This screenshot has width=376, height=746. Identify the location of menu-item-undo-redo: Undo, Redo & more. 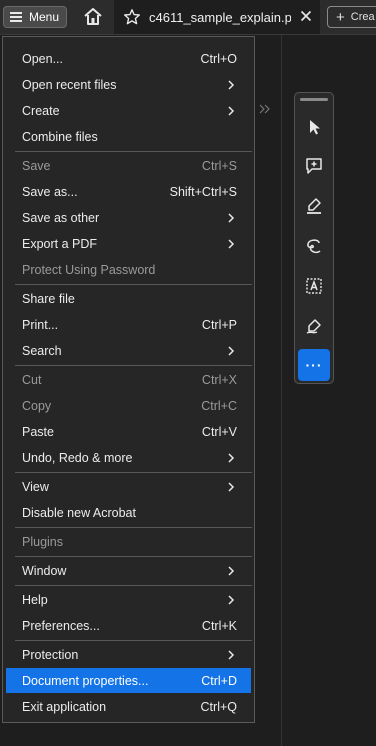
(128, 457).